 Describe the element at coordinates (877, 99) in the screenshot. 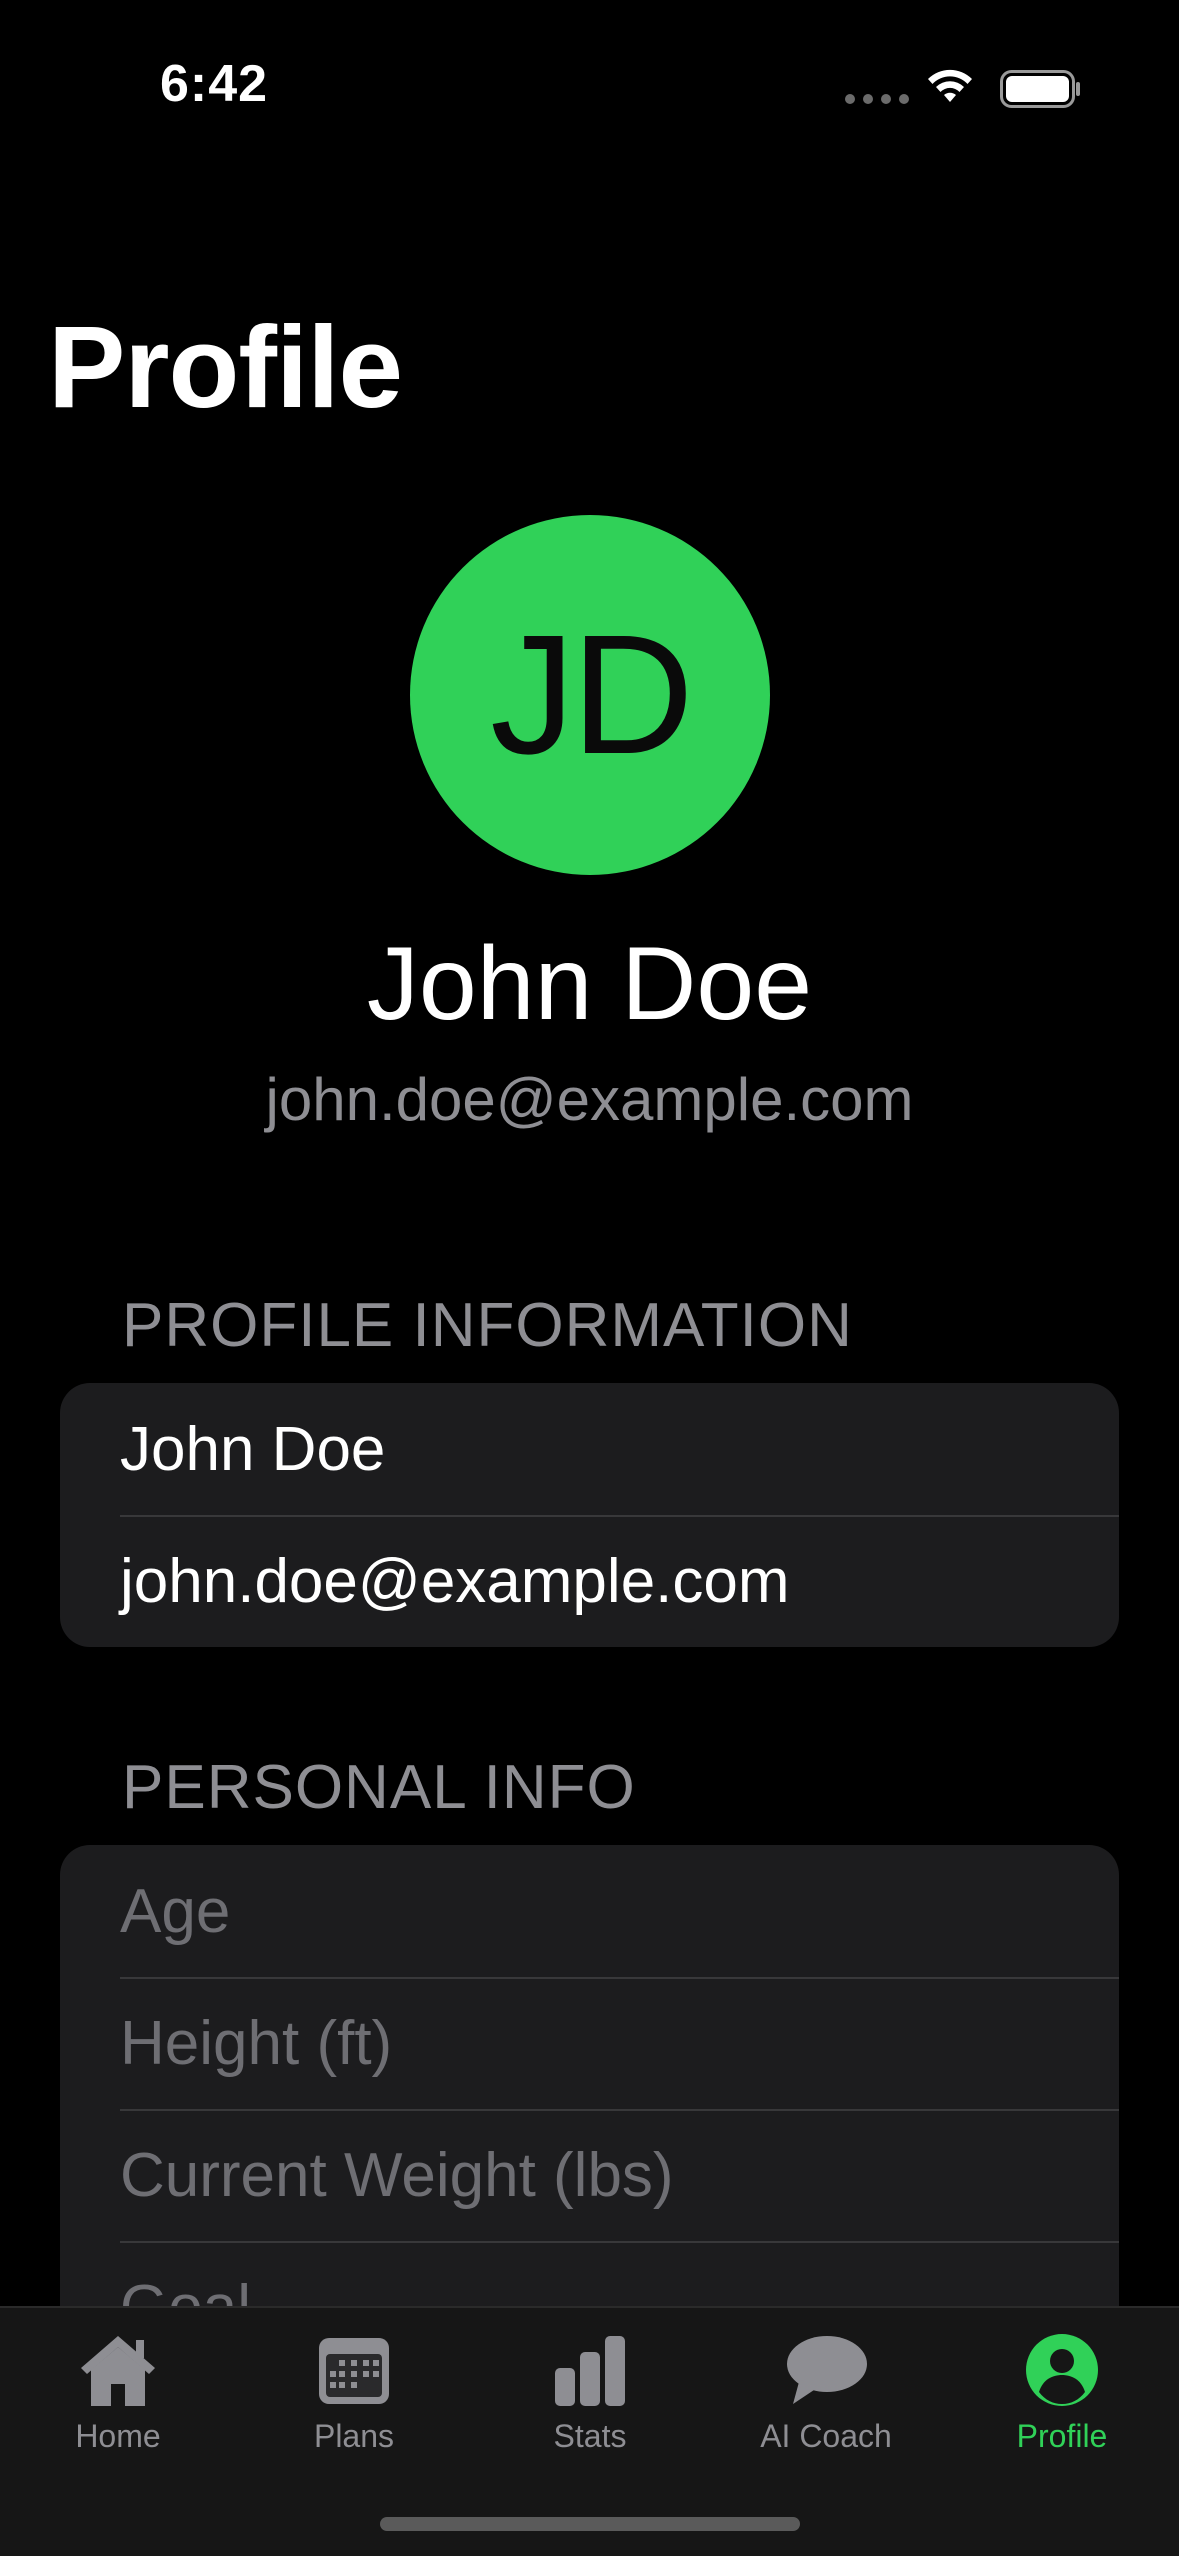

I see `cellular-signal-icon` at that location.